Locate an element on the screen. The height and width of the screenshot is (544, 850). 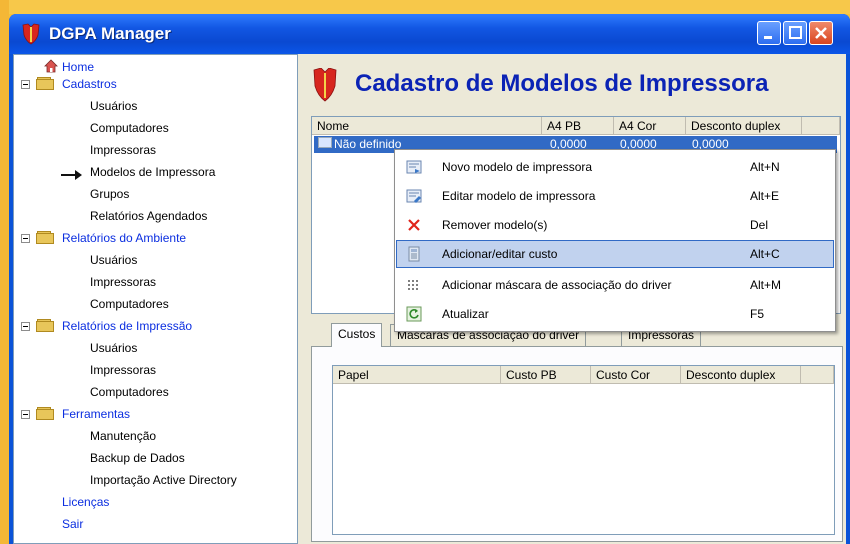
edit-model-icon is located at coordinates (414, 196).